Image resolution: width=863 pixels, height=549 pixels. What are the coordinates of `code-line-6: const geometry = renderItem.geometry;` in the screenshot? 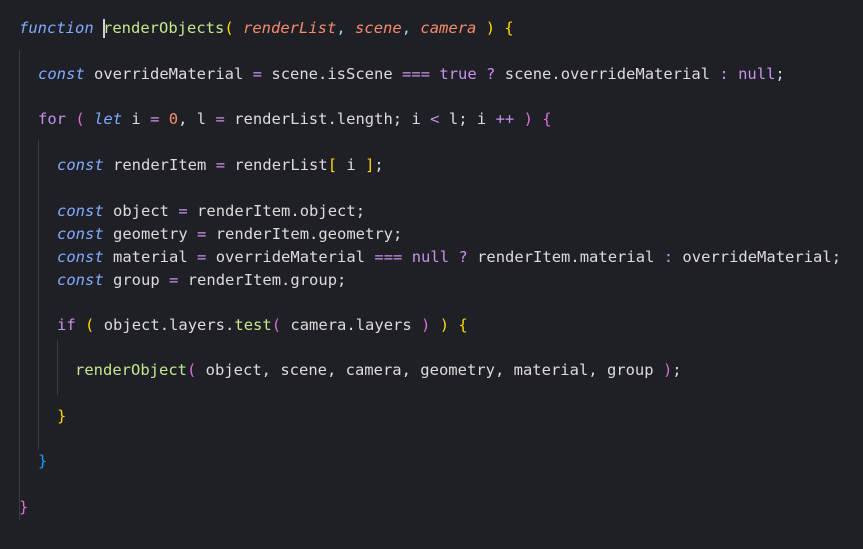 It's located at (229, 234).